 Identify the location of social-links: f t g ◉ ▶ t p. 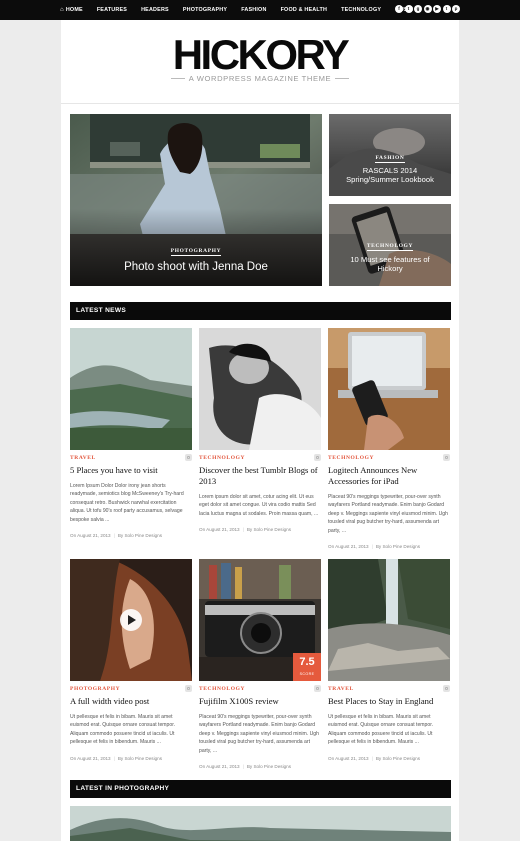
(427, 9).